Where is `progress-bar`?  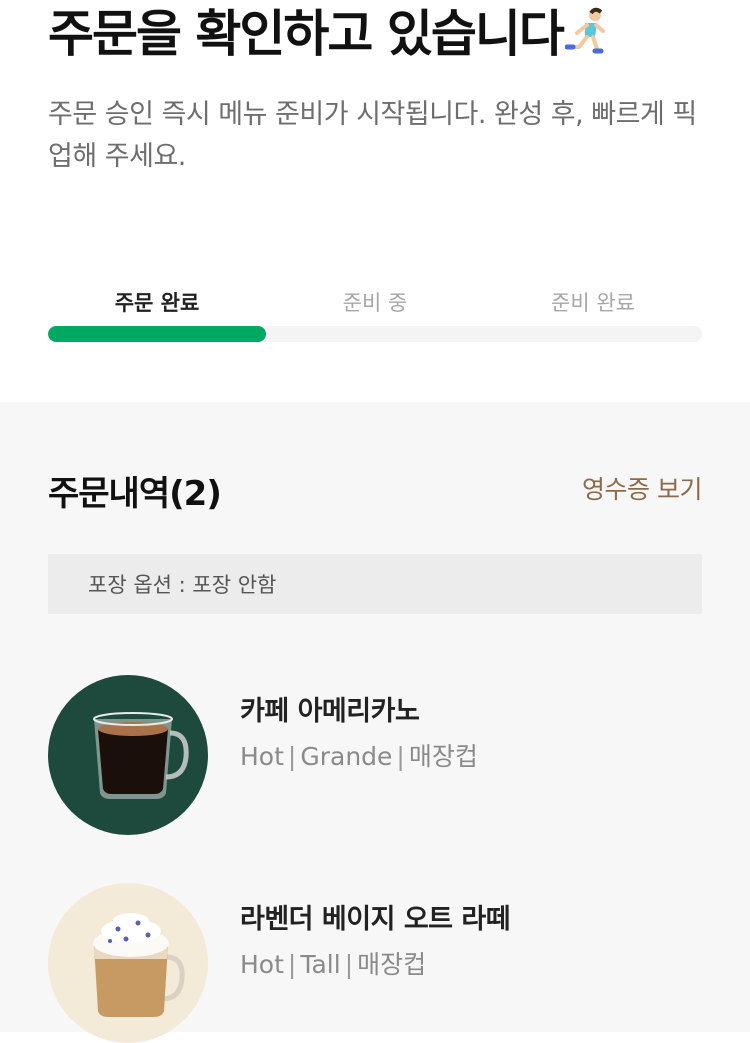 progress-bar is located at coordinates (375, 334).